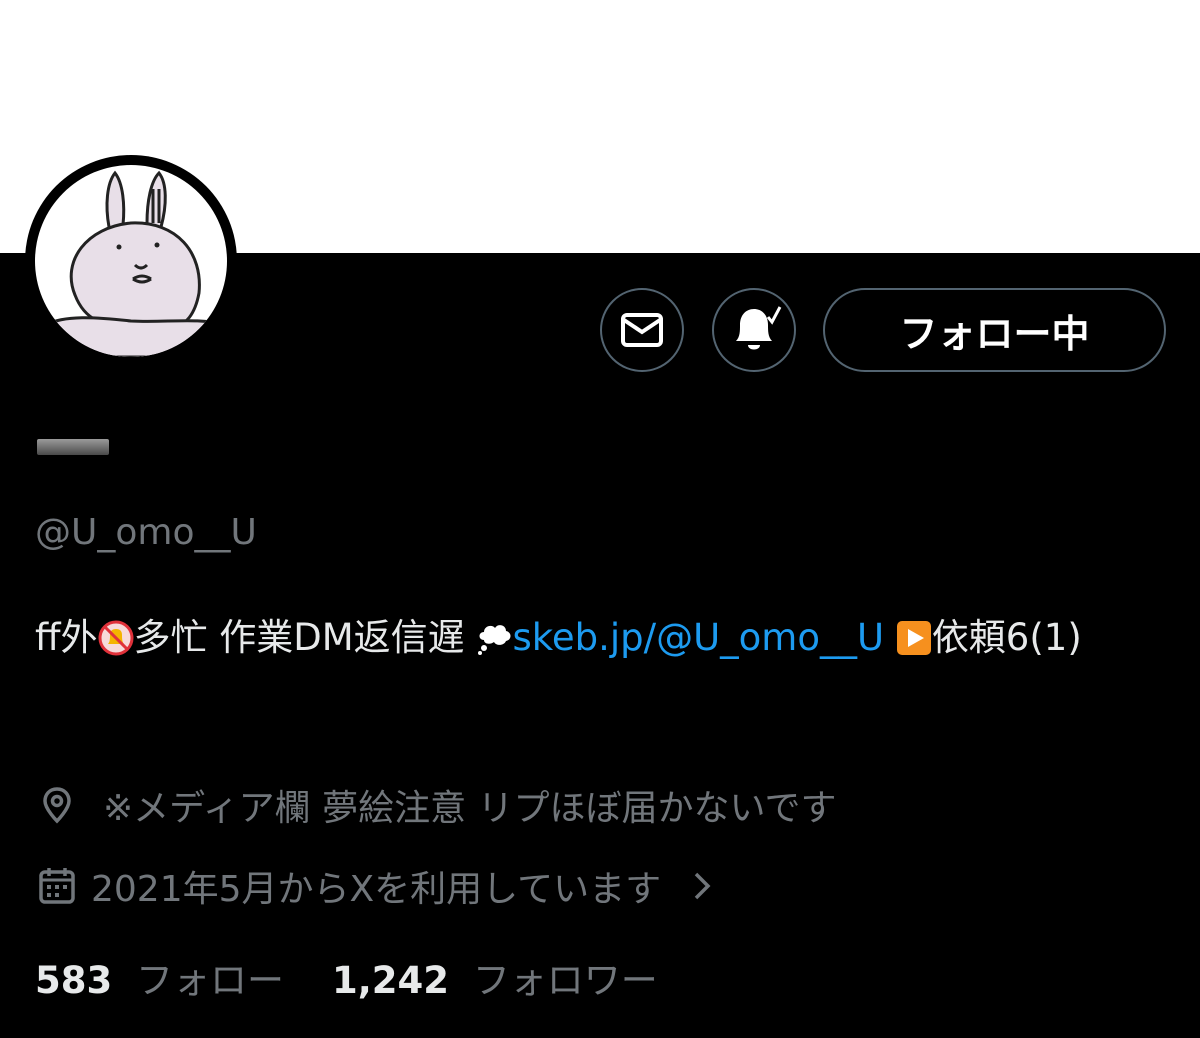  I want to click on bio-text: 多忙 作業DM返信遅, so click(305, 637).